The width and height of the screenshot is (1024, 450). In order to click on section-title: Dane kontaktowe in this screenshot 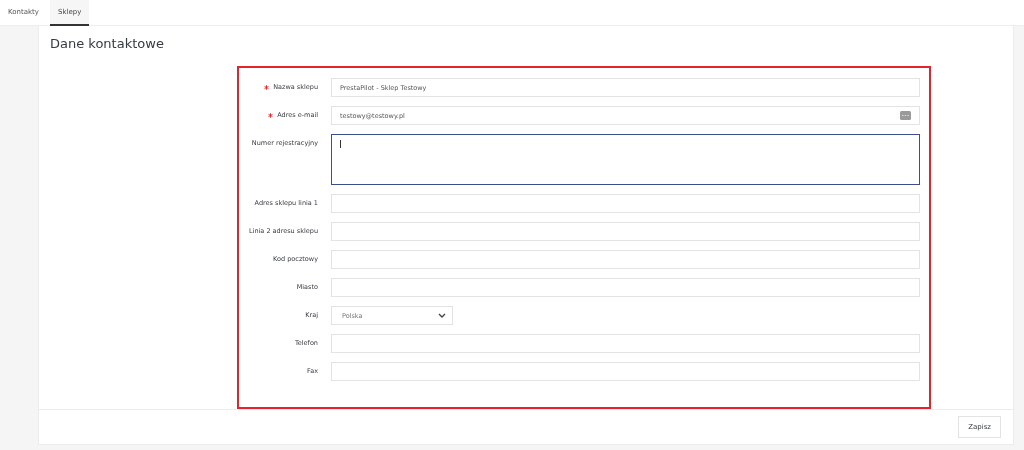, I will do `click(107, 44)`.